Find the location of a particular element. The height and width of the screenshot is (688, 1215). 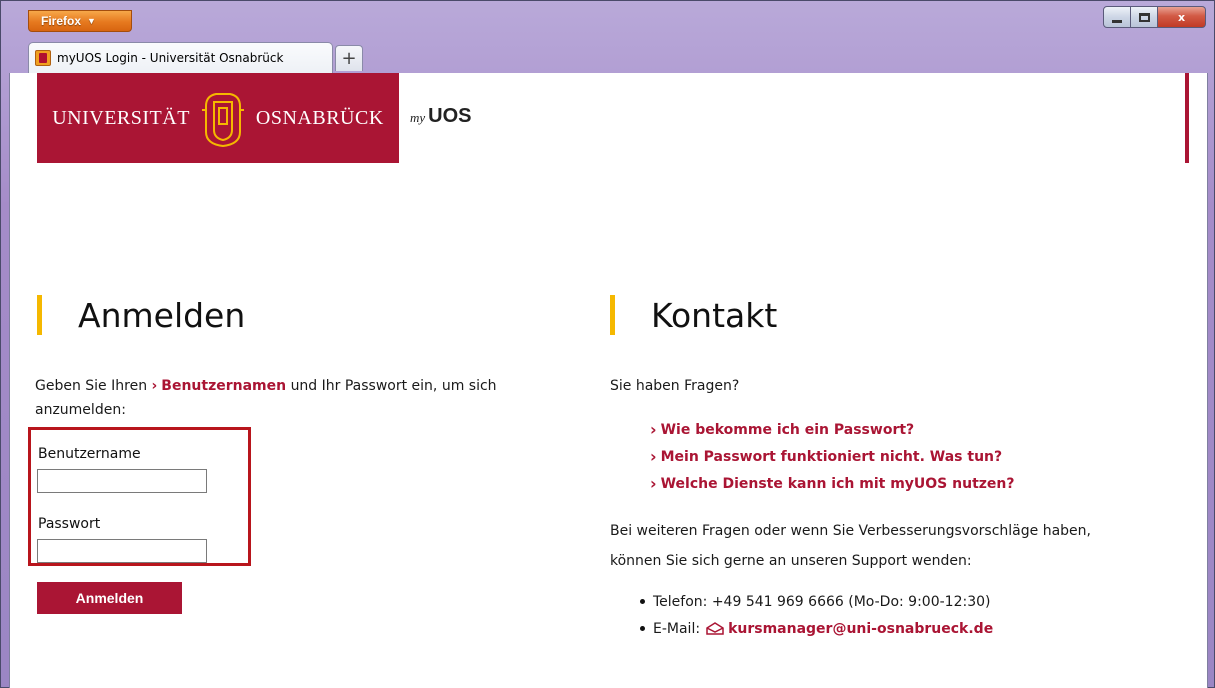

intro-text-before: Geben Sie Ihren is located at coordinates (91, 386).